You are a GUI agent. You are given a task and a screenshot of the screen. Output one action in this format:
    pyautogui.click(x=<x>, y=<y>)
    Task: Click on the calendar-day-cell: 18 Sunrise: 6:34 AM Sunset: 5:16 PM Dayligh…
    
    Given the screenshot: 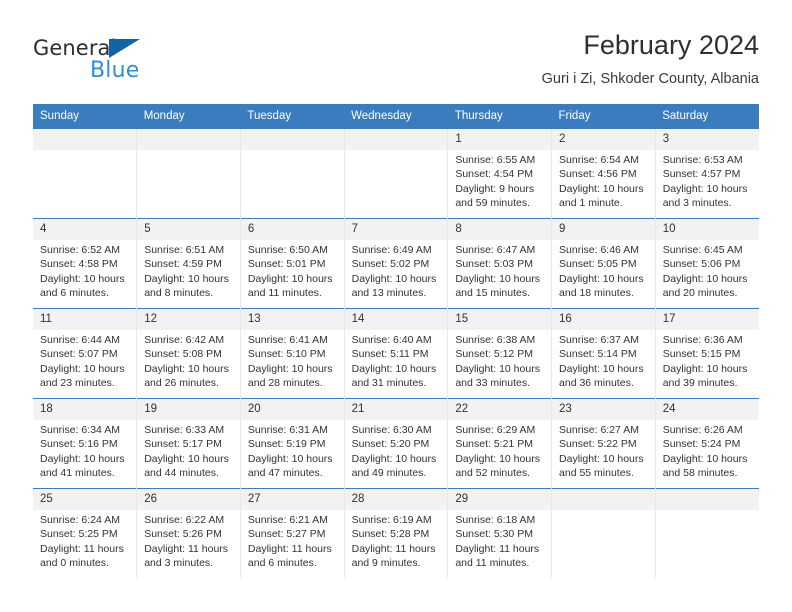 What is the action you would take?
    pyautogui.click(x=85, y=443)
    